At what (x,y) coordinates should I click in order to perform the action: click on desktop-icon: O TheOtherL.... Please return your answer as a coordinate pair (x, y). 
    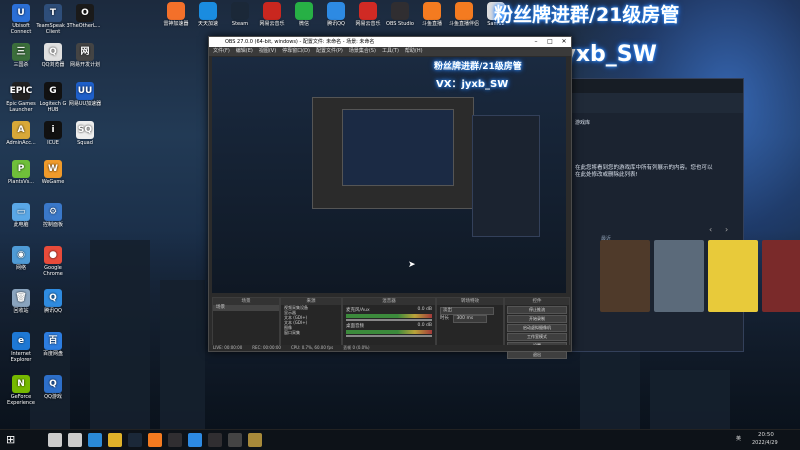
    Looking at the image, I should click on (85, 16).